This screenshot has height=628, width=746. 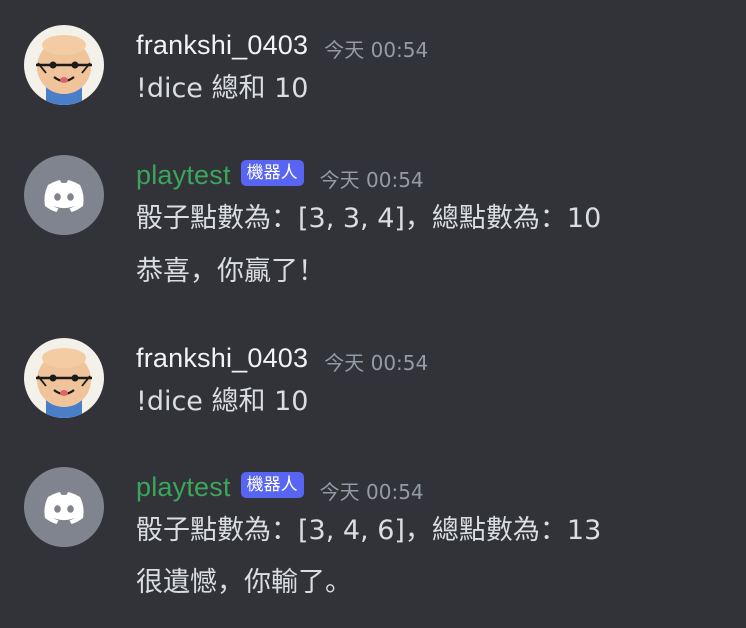 I want to click on message-content: 很遺憾，你輸了。, so click(x=244, y=582).